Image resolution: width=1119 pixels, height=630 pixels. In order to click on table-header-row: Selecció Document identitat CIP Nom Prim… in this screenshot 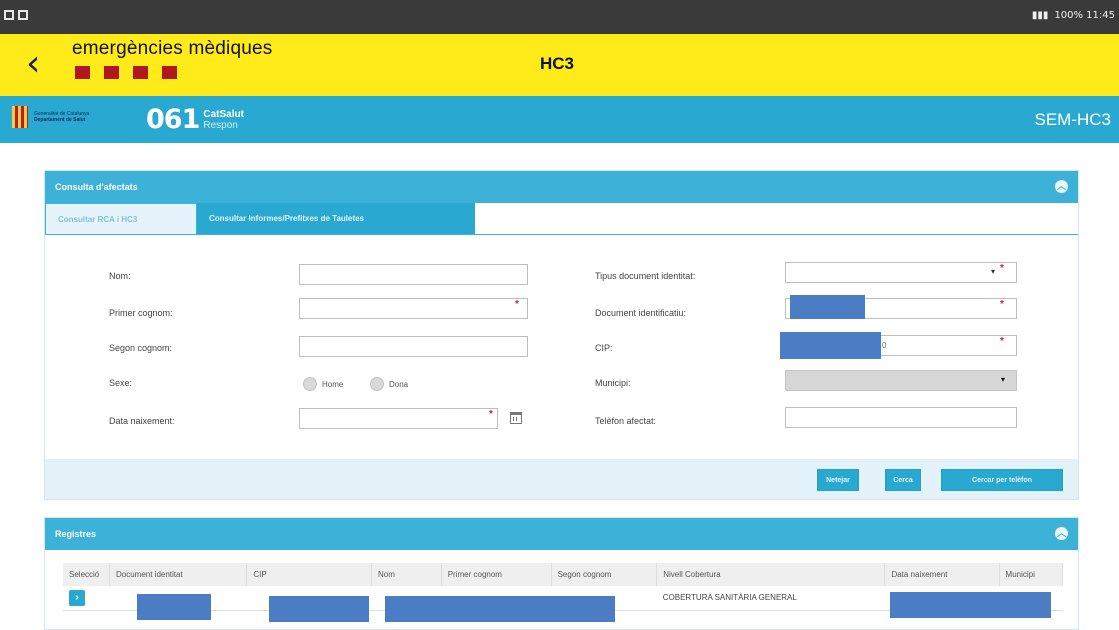, I will do `click(563, 574)`.